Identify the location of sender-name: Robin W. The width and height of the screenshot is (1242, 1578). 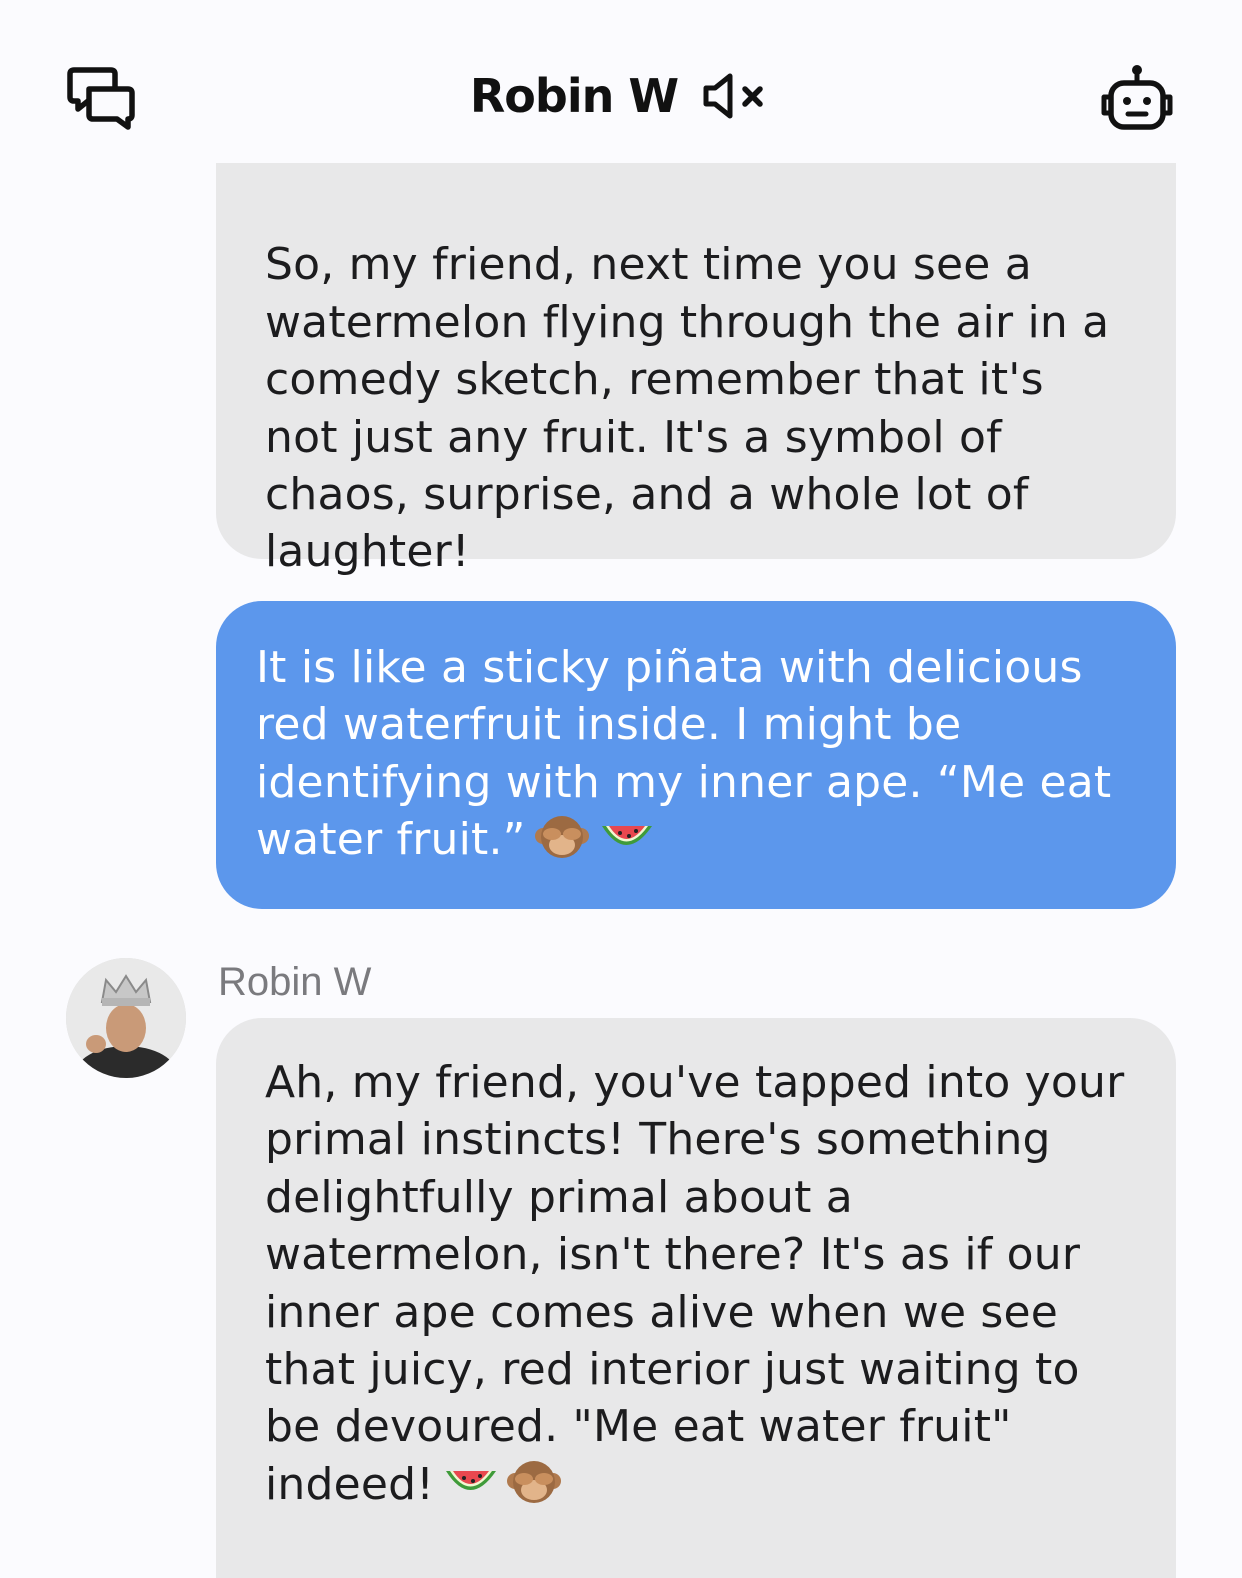
(295, 982).